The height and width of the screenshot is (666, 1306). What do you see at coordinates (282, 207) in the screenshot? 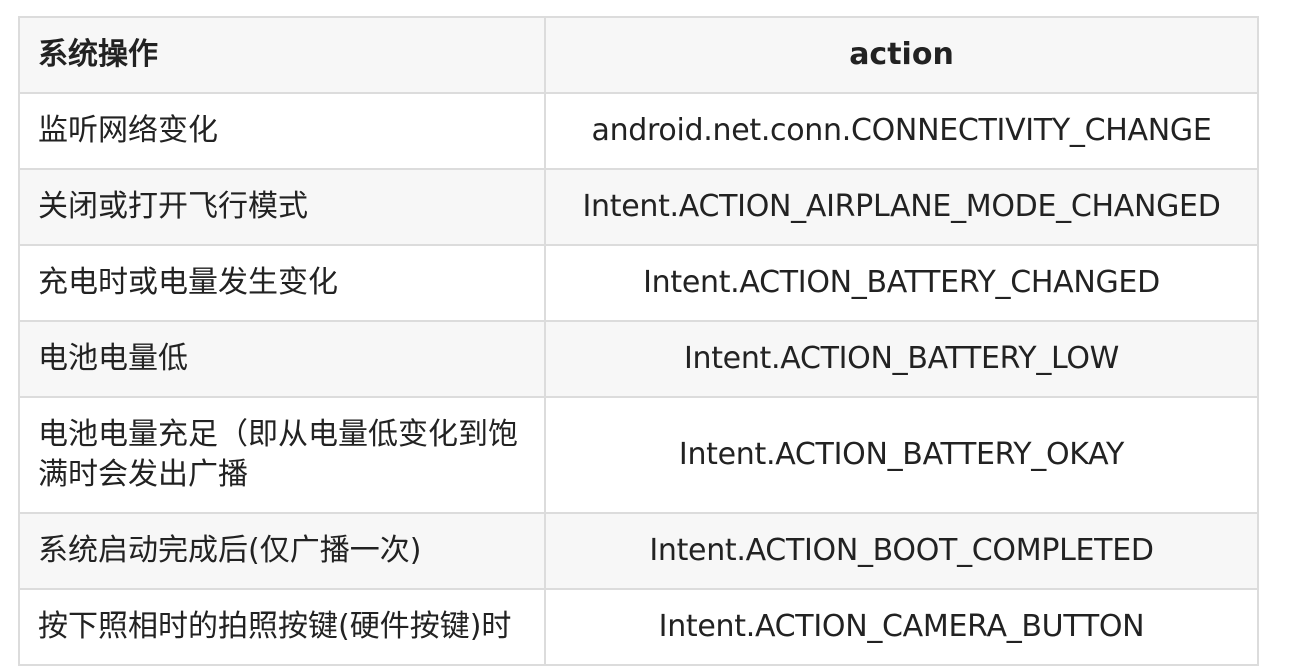
I see `operation-cell: 关闭或打开飞行模式` at bounding box center [282, 207].